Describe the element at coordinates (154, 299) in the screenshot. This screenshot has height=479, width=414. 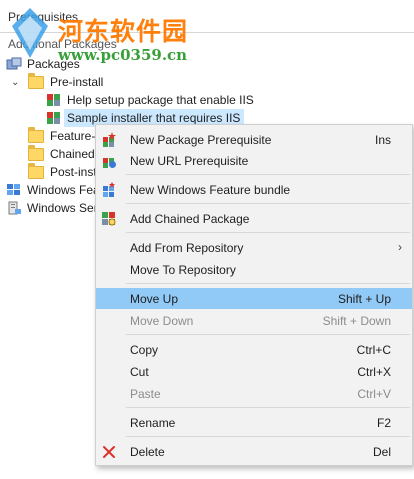
I see `menu-item-label: Move Up` at that location.